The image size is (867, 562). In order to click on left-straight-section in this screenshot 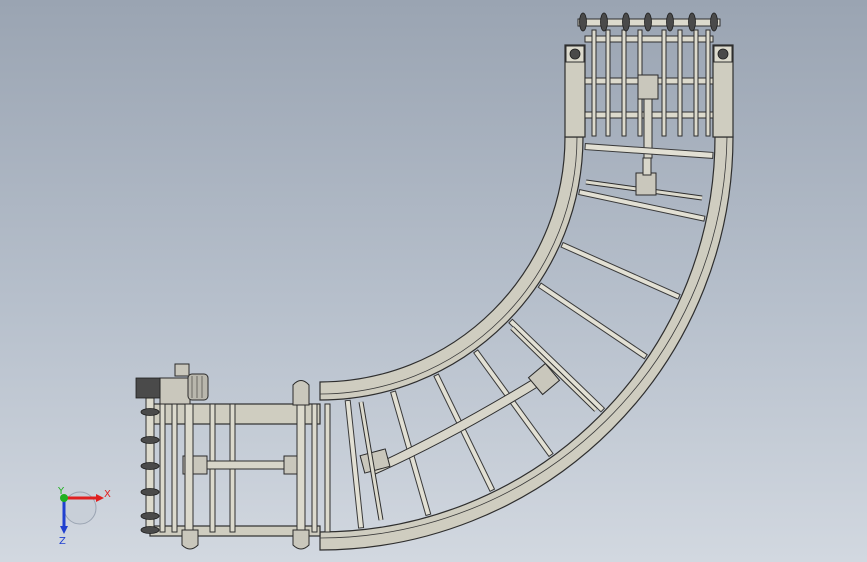, I will do `click(233, 456)`.